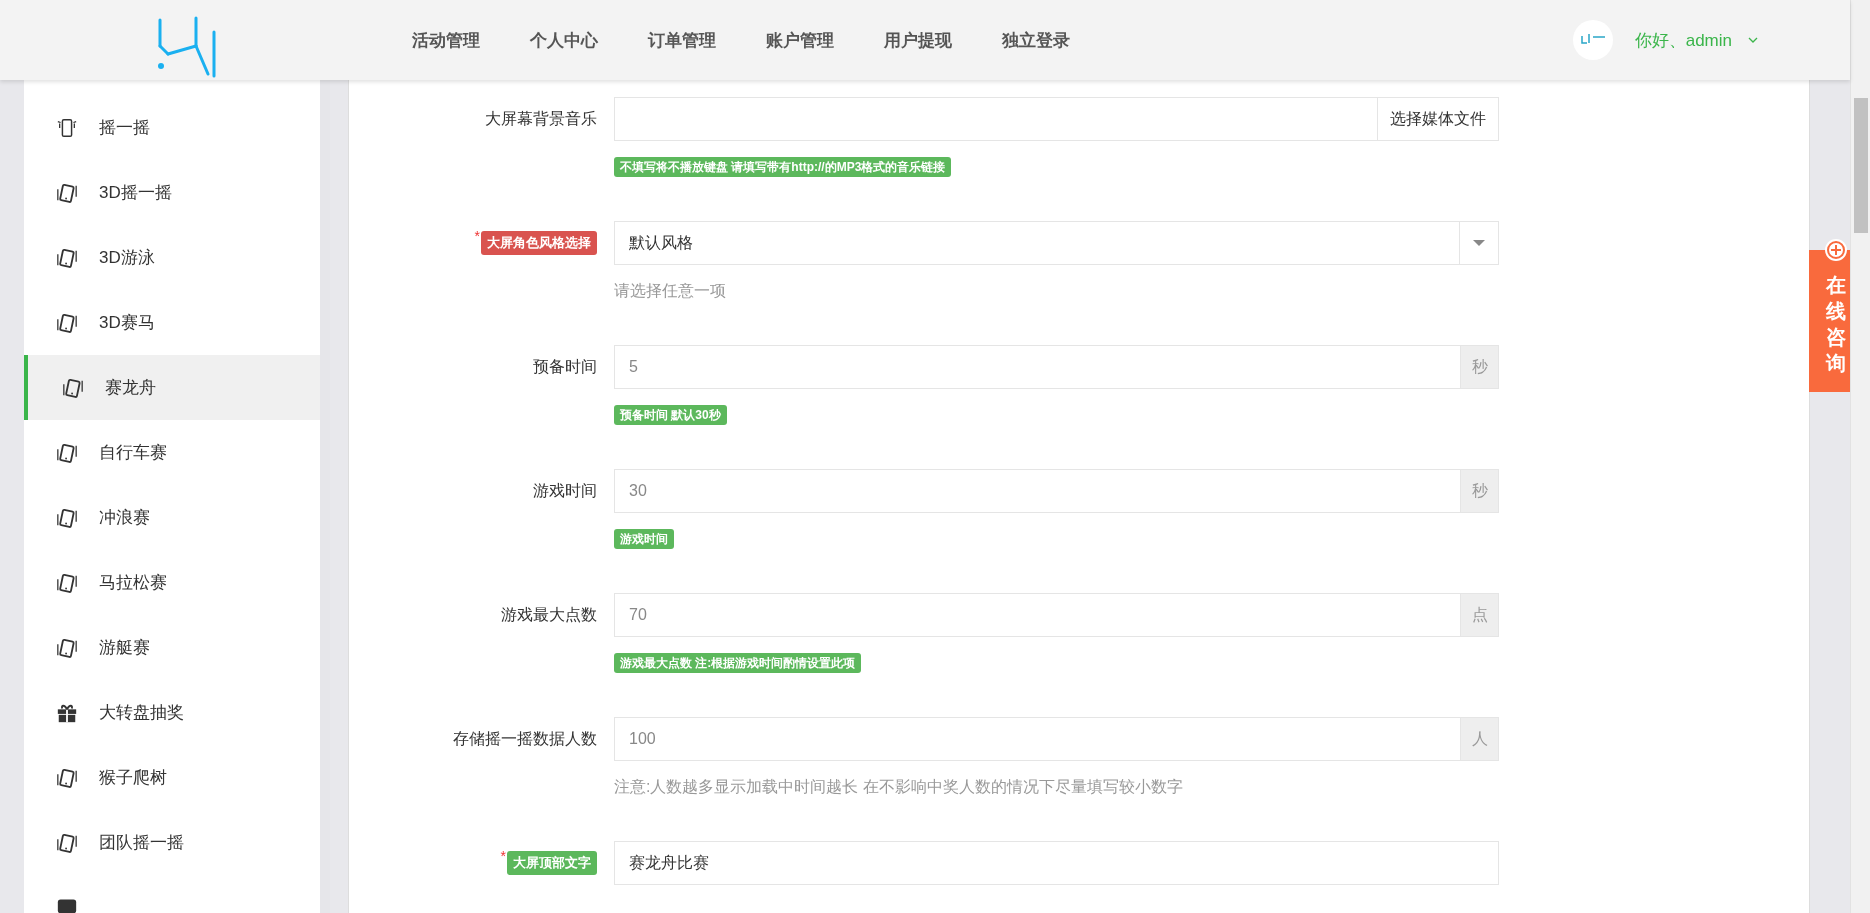 This screenshot has height=913, width=1870. What do you see at coordinates (1861, 165) in the screenshot?
I see `scroll-thumb` at bounding box center [1861, 165].